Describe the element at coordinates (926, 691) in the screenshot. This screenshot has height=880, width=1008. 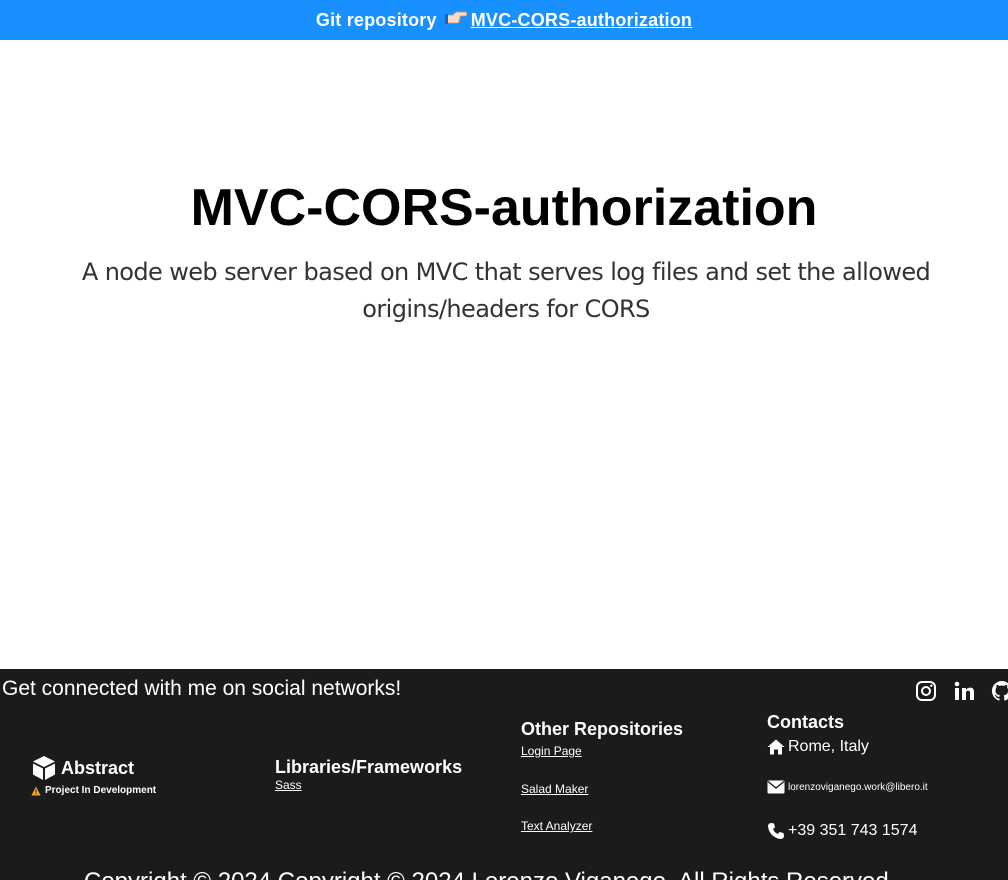
I see `instagram-icon` at that location.